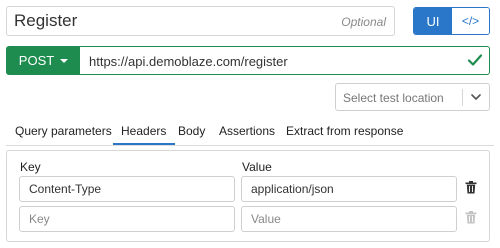  I want to click on tab-body: Body, so click(191, 131).